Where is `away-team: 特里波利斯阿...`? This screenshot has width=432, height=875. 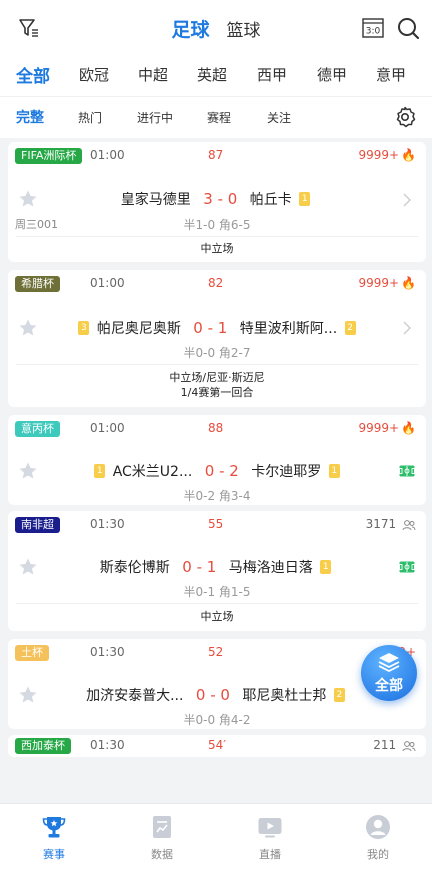 away-team: 特里波利斯阿... is located at coordinates (288, 329).